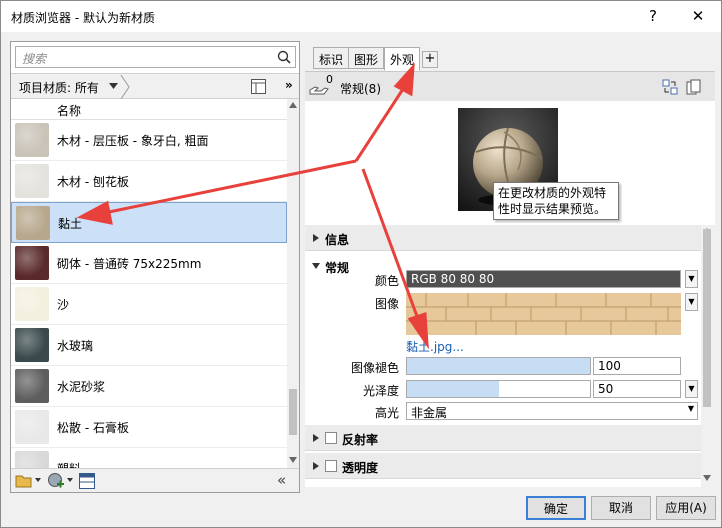  Describe the element at coordinates (129, 264) in the screenshot. I see `material-name: 砌体 - 普通砖 75x225mm` at that location.